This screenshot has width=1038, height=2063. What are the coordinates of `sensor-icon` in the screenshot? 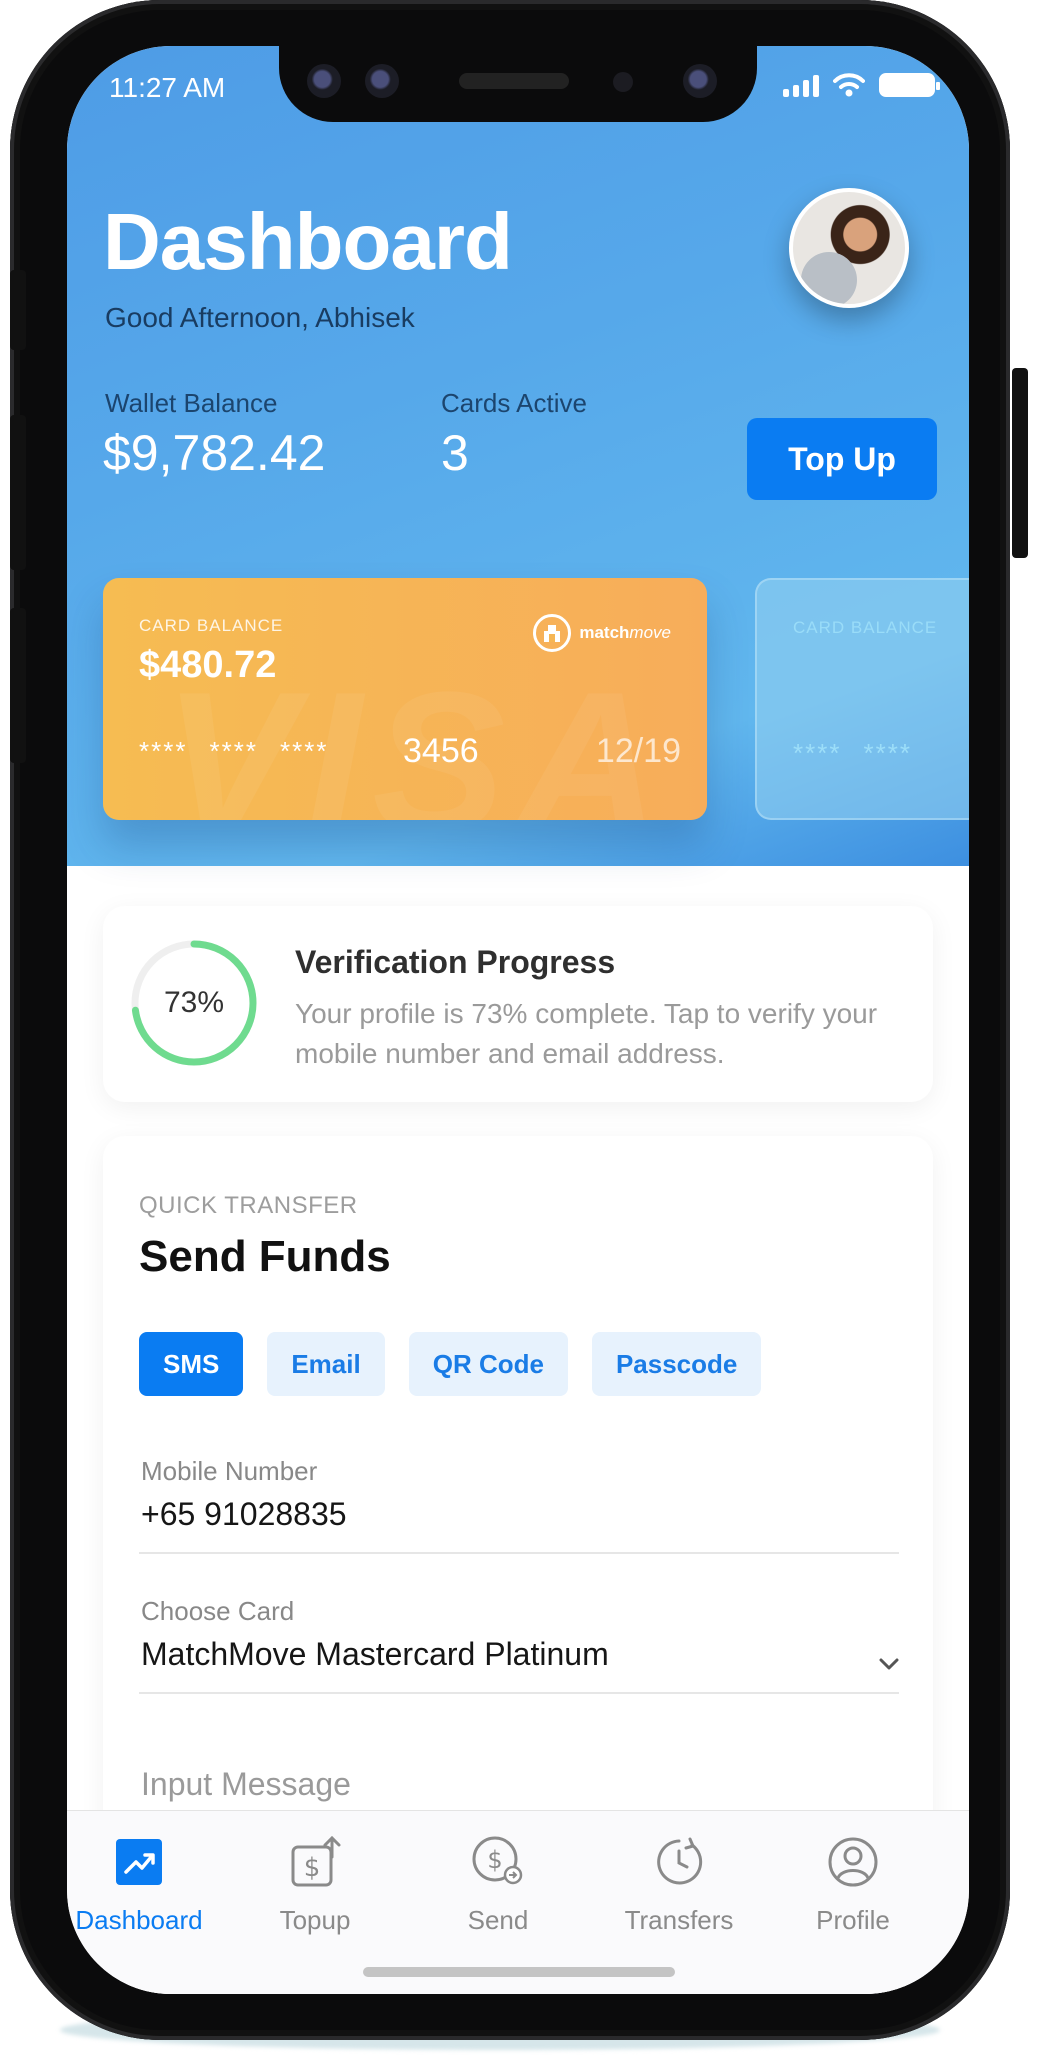 It's located at (382, 81).